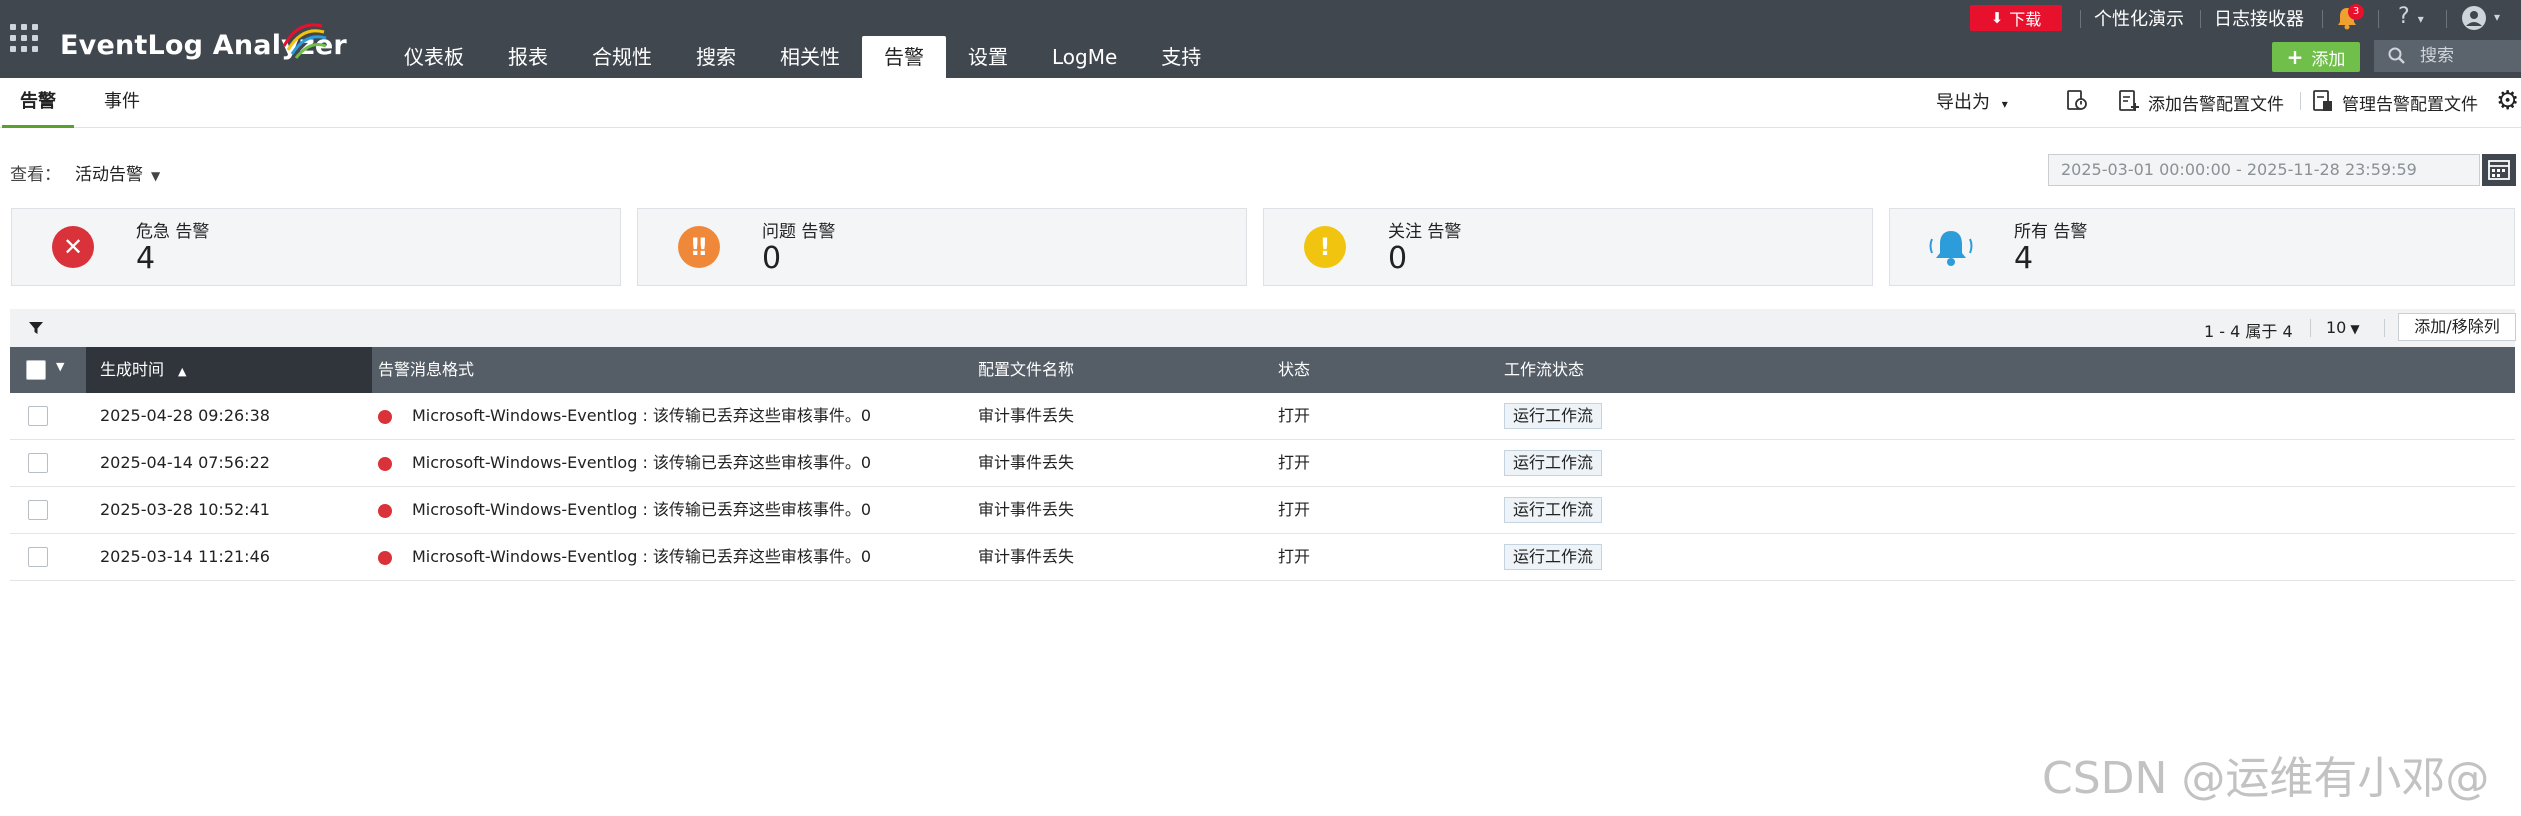 This screenshot has width=2521, height=816. Describe the element at coordinates (2202, 247) in the screenshot. I see `summary-card-all: 所有 告警 4` at that location.